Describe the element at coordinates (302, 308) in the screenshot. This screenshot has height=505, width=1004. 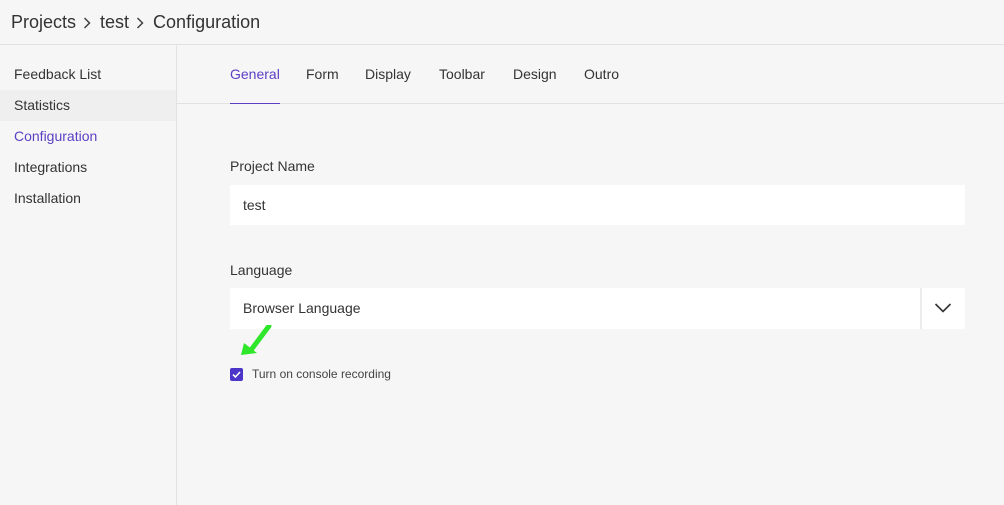
I see `language-select-value: Browser Language` at that location.